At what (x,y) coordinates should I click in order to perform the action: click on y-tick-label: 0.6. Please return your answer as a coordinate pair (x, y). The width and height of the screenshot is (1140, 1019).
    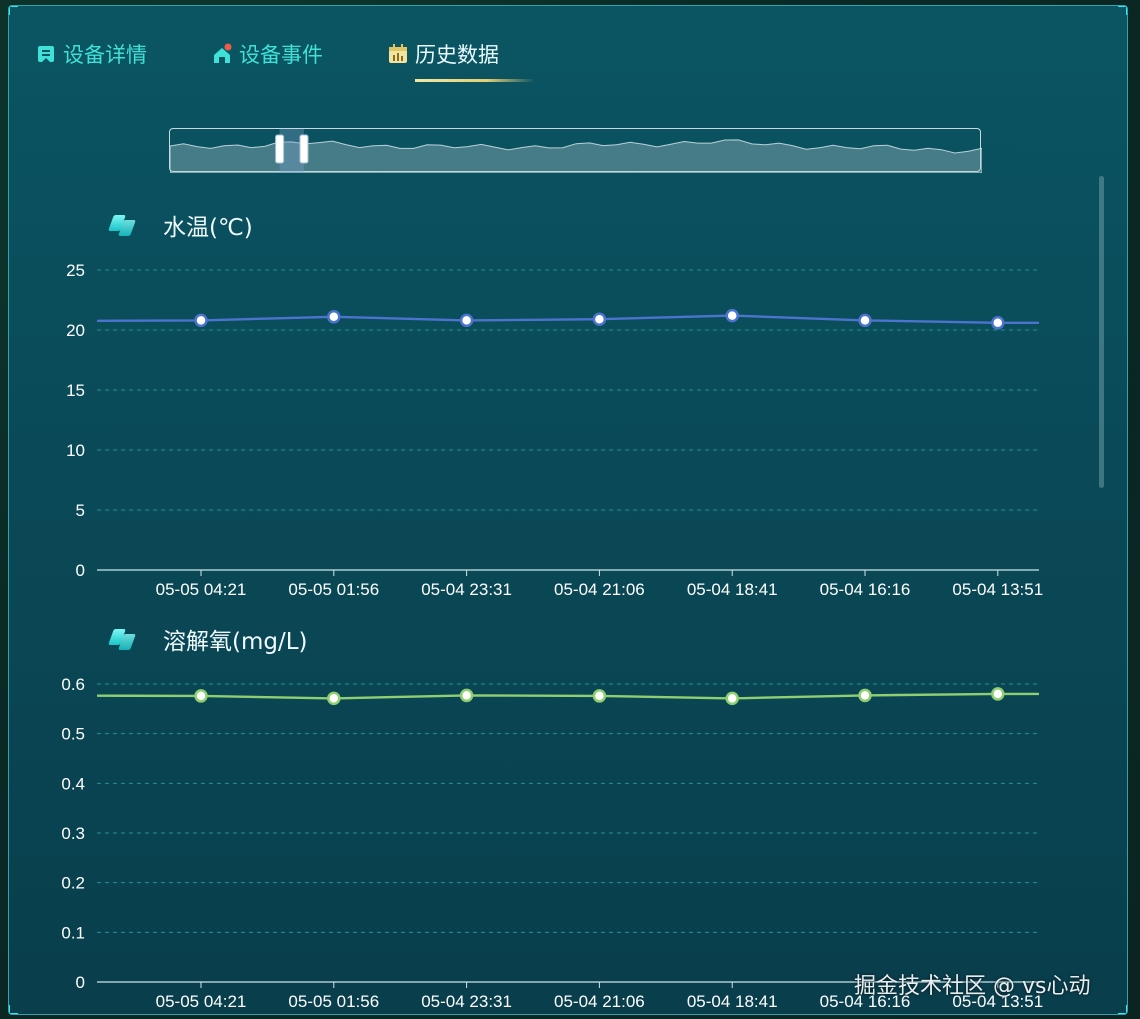
    Looking at the image, I should click on (73, 684).